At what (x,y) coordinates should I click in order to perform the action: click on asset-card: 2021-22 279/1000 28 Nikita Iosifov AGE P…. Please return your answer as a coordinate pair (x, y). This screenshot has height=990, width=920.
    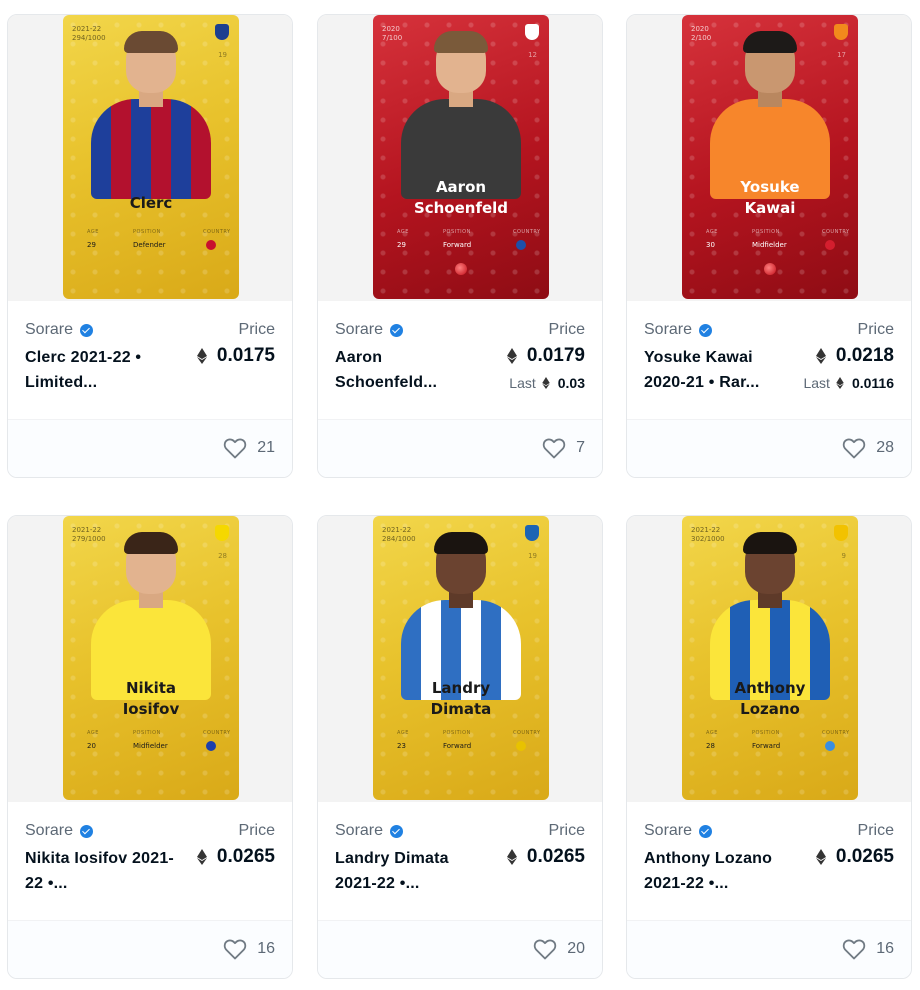
    Looking at the image, I should click on (150, 747).